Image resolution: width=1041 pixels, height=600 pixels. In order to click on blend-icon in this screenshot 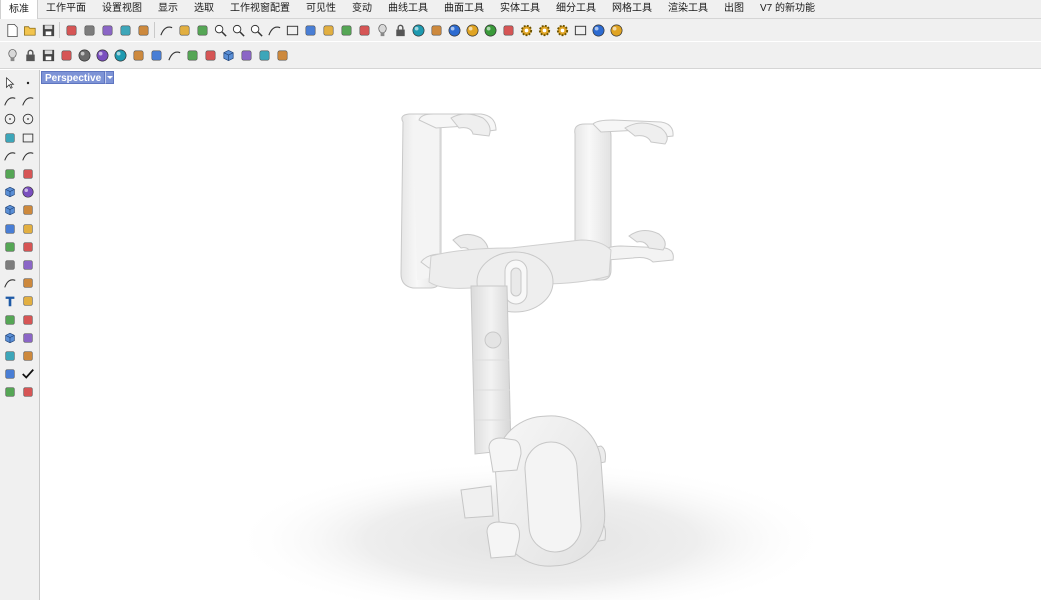, I will do `click(192, 55)`.